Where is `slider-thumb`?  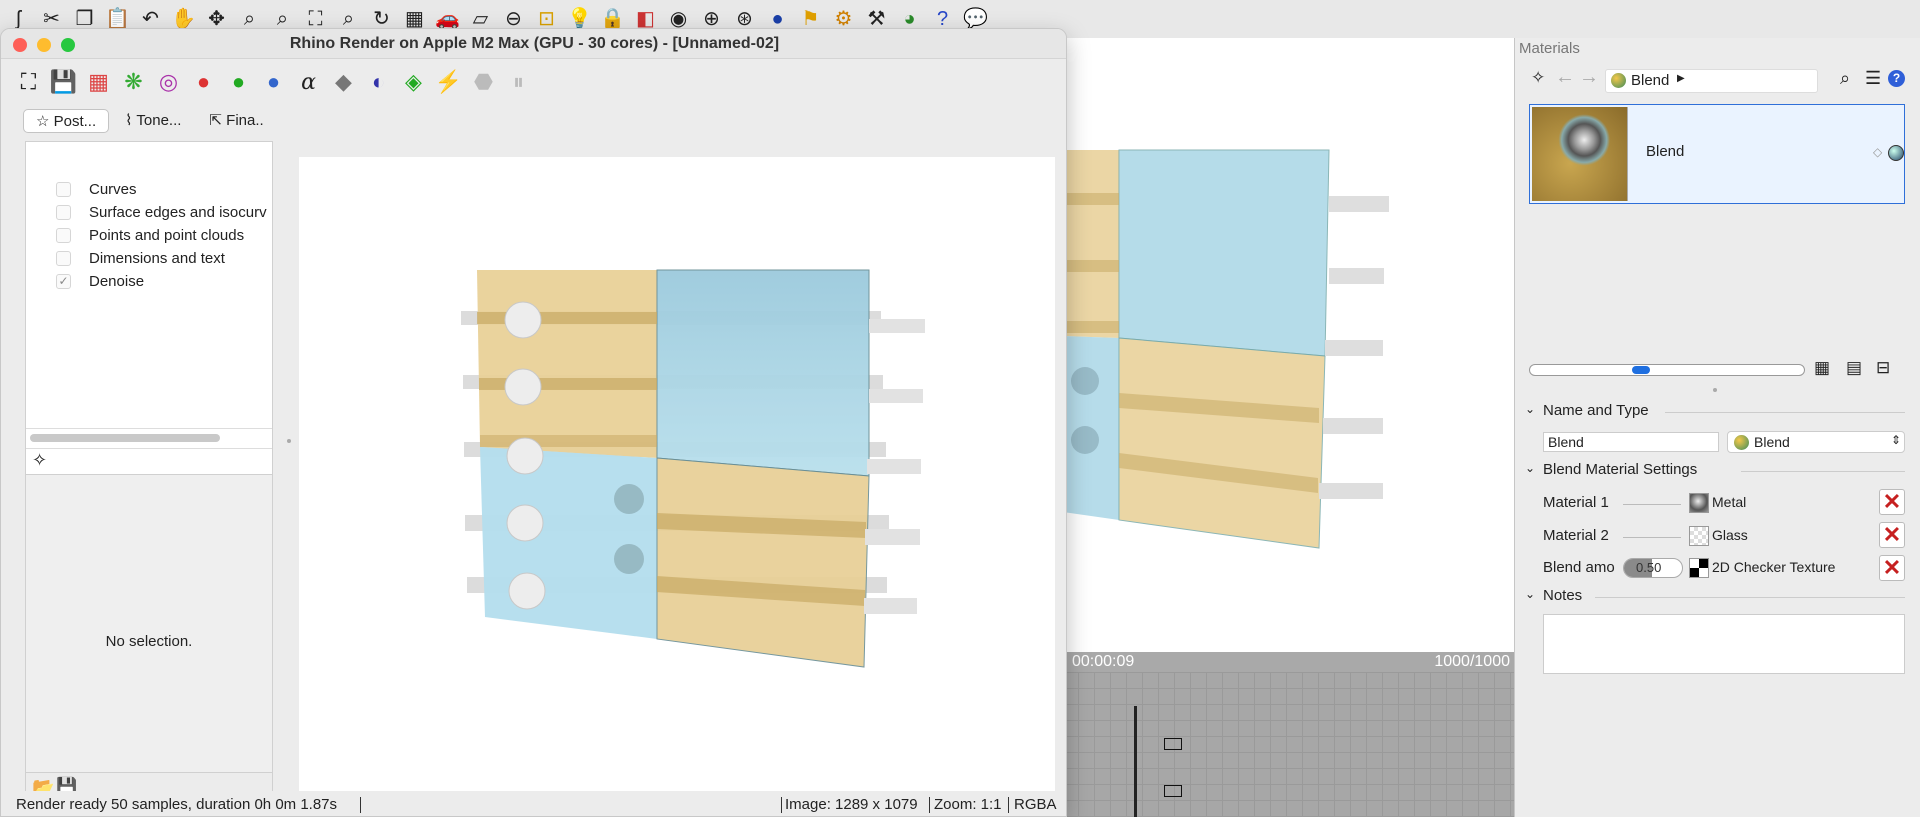 slider-thumb is located at coordinates (1641, 370).